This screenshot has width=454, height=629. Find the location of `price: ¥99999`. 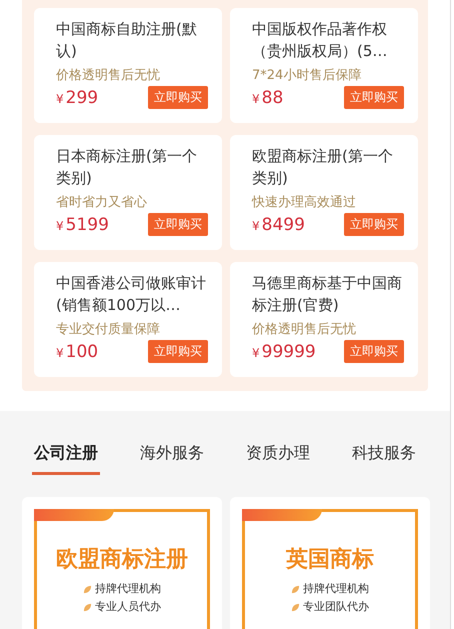

price: ¥99999 is located at coordinates (284, 352).